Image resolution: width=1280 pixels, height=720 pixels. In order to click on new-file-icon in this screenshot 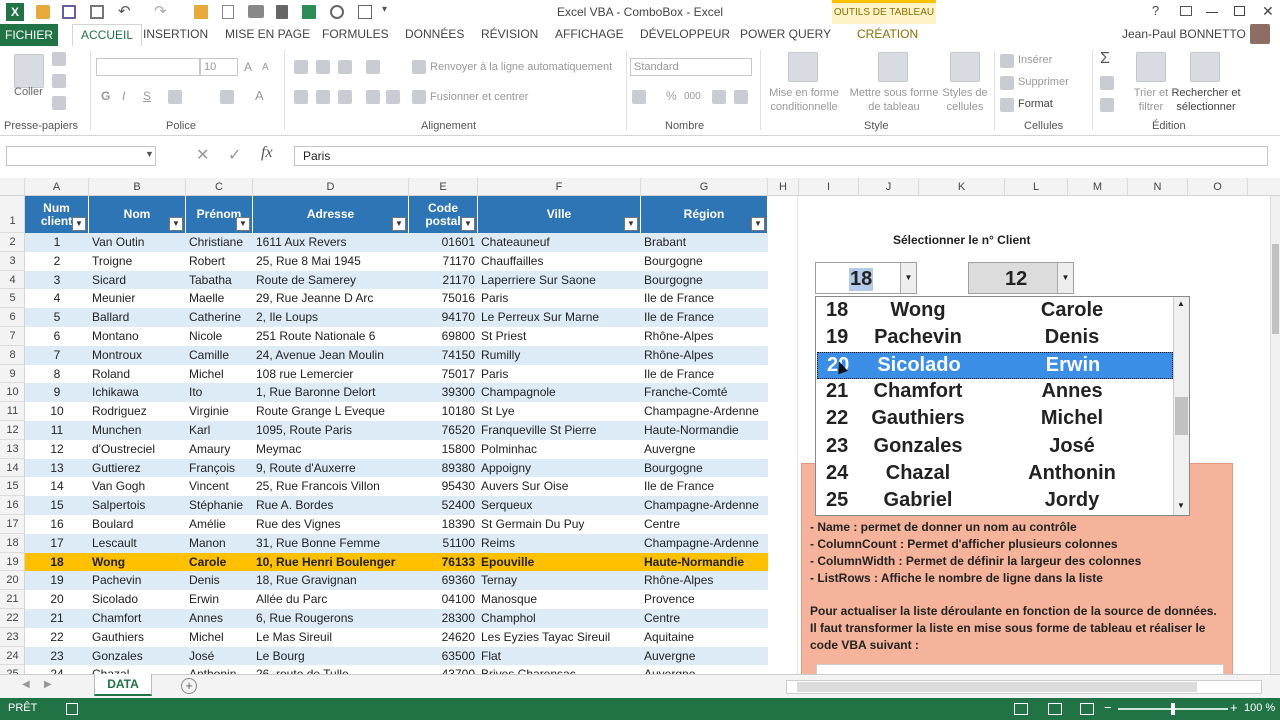, I will do `click(228, 12)`.